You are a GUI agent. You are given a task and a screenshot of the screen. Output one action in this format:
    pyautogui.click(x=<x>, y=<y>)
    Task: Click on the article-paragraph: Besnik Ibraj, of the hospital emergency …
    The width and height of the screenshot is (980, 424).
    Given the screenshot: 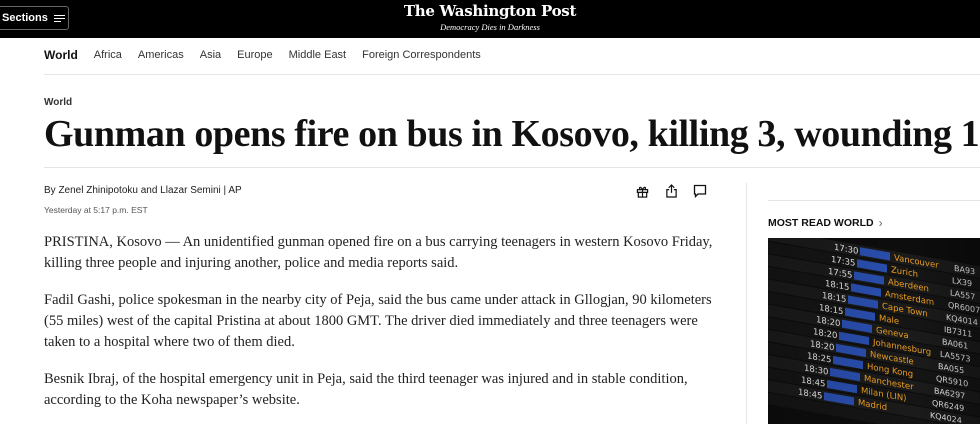 What is the action you would take?
    pyautogui.click(x=366, y=389)
    